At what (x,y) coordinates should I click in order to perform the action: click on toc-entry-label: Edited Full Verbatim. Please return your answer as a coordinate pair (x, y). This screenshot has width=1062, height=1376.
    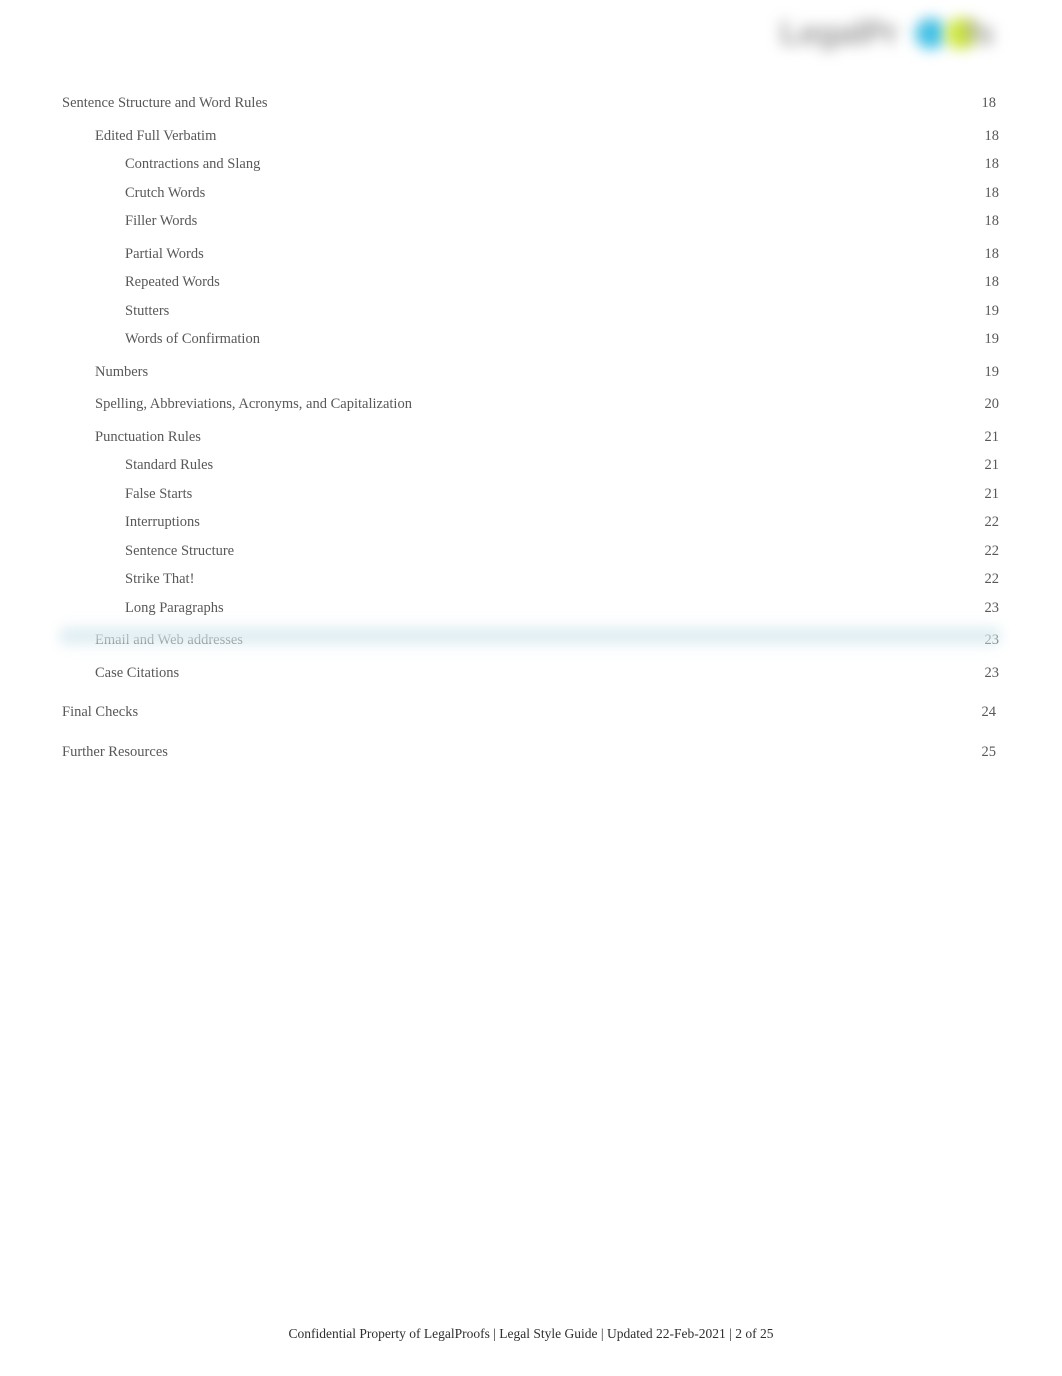
    Looking at the image, I should click on (156, 135).